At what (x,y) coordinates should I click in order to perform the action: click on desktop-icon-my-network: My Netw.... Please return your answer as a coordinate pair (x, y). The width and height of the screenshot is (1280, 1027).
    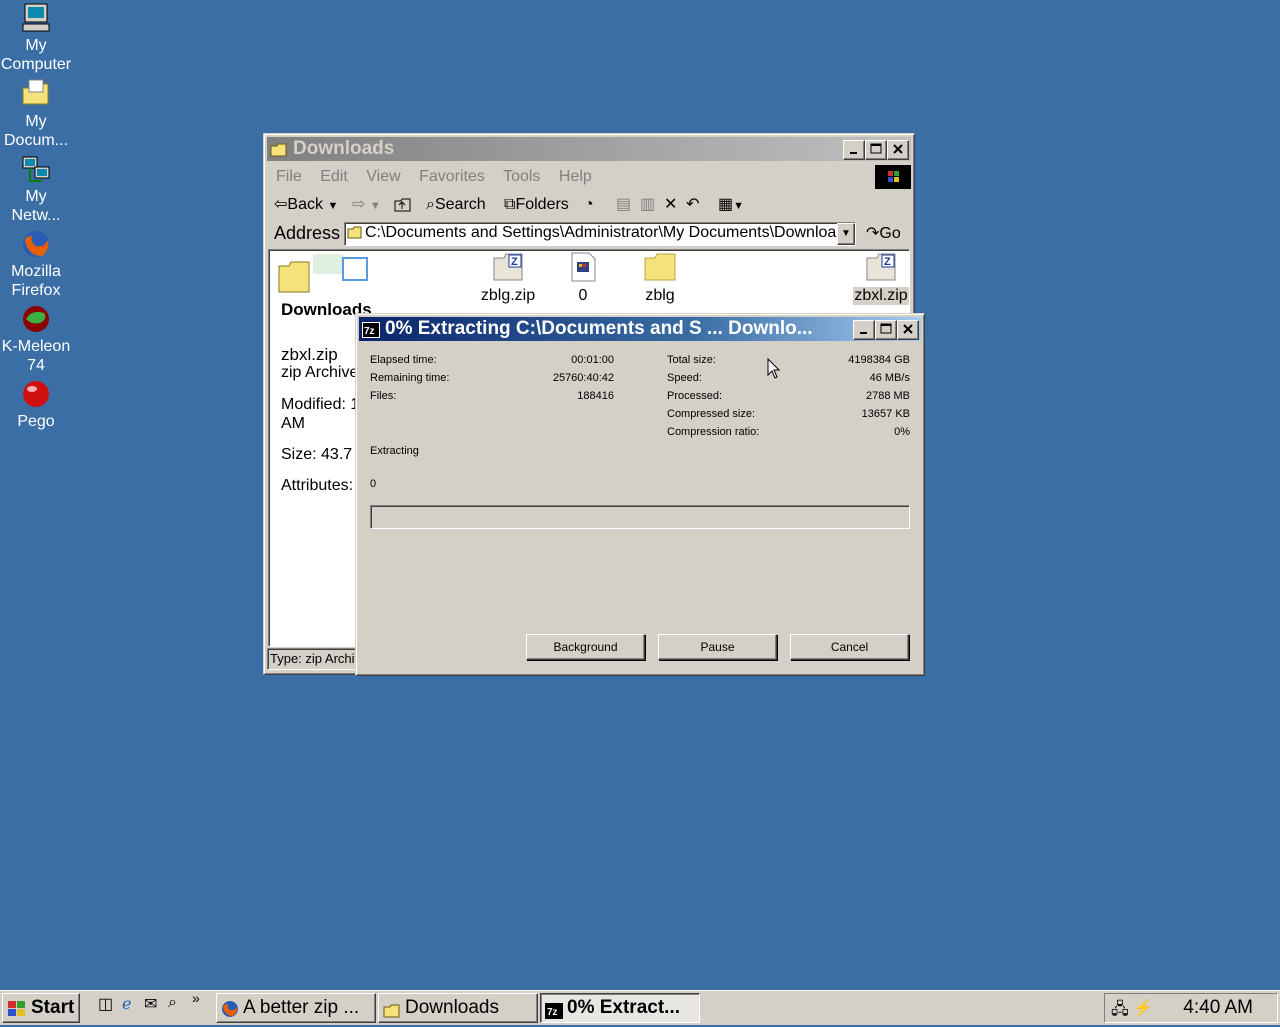
    Looking at the image, I should click on (36, 189).